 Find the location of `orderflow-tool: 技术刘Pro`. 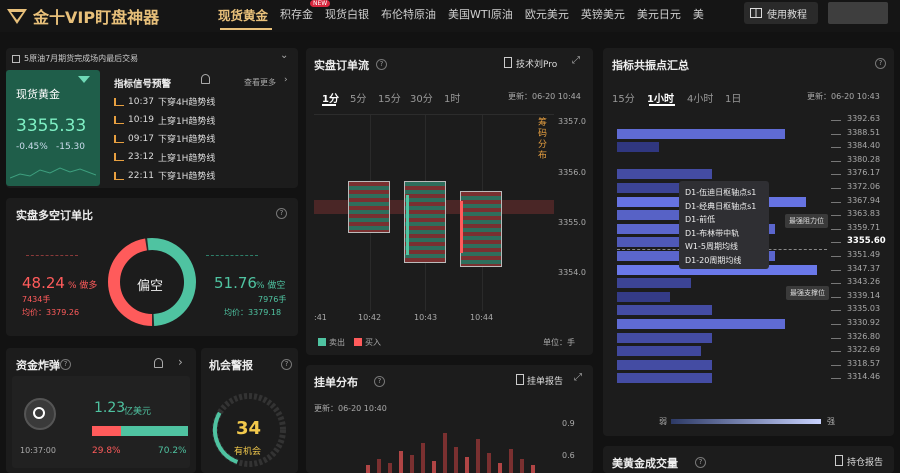

orderflow-tool: 技术刘Pro is located at coordinates (536, 63).